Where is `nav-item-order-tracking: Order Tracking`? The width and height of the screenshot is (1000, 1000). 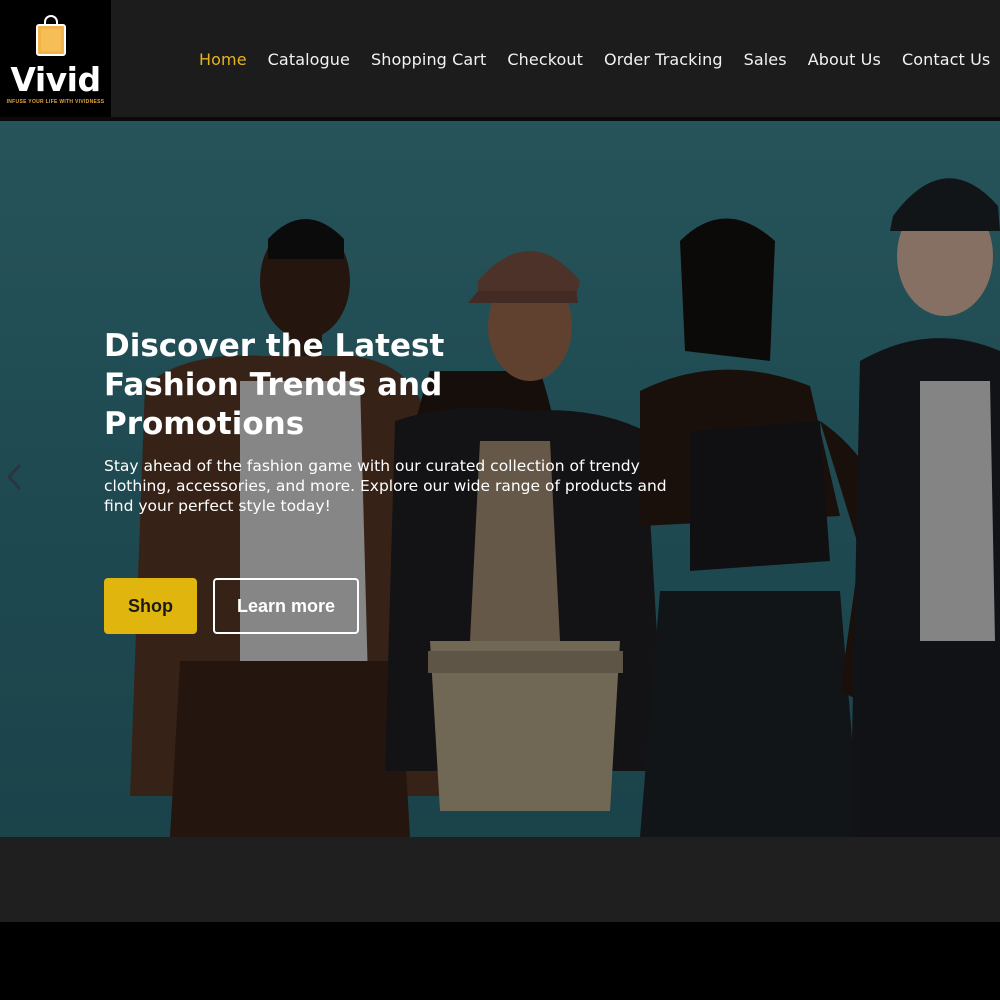 nav-item-order-tracking: Order Tracking is located at coordinates (663, 61).